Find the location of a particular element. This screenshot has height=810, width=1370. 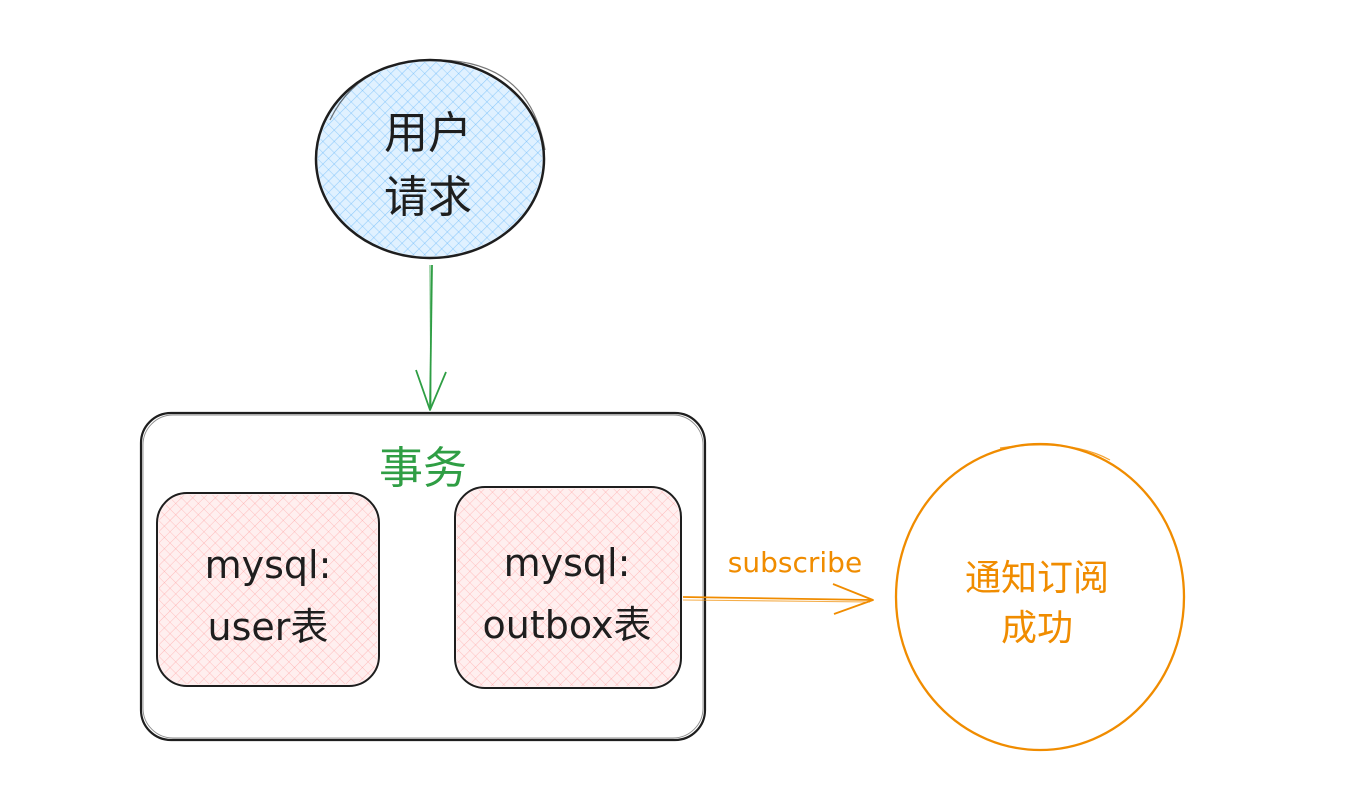

subscribe-label: subscribe is located at coordinates (795, 562).